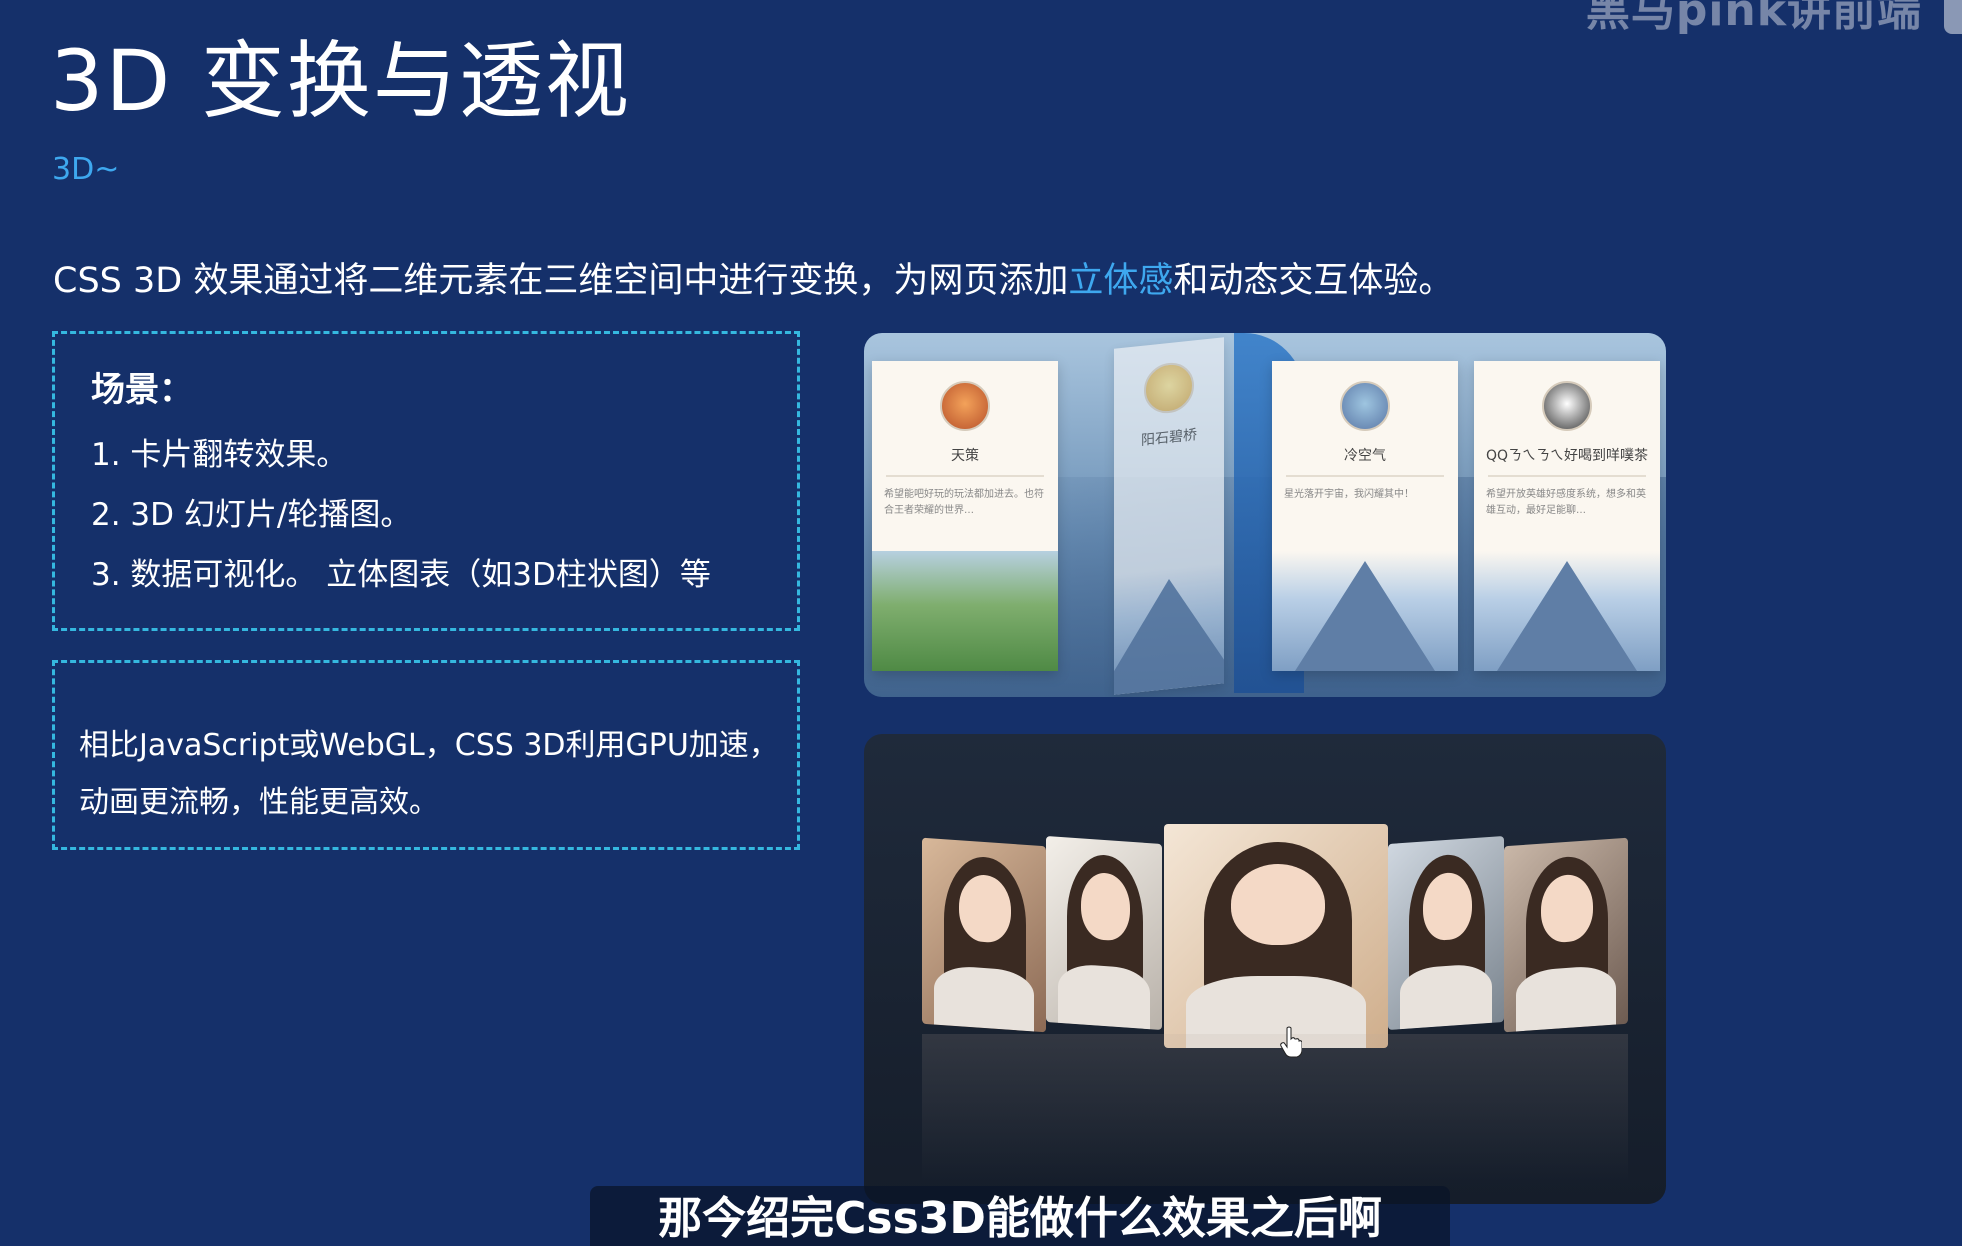 This screenshot has height=1246, width=1962. What do you see at coordinates (1169, 516) in the screenshot?
I see `profile-card-flipping: 阳石碧桥` at bounding box center [1169, 516].